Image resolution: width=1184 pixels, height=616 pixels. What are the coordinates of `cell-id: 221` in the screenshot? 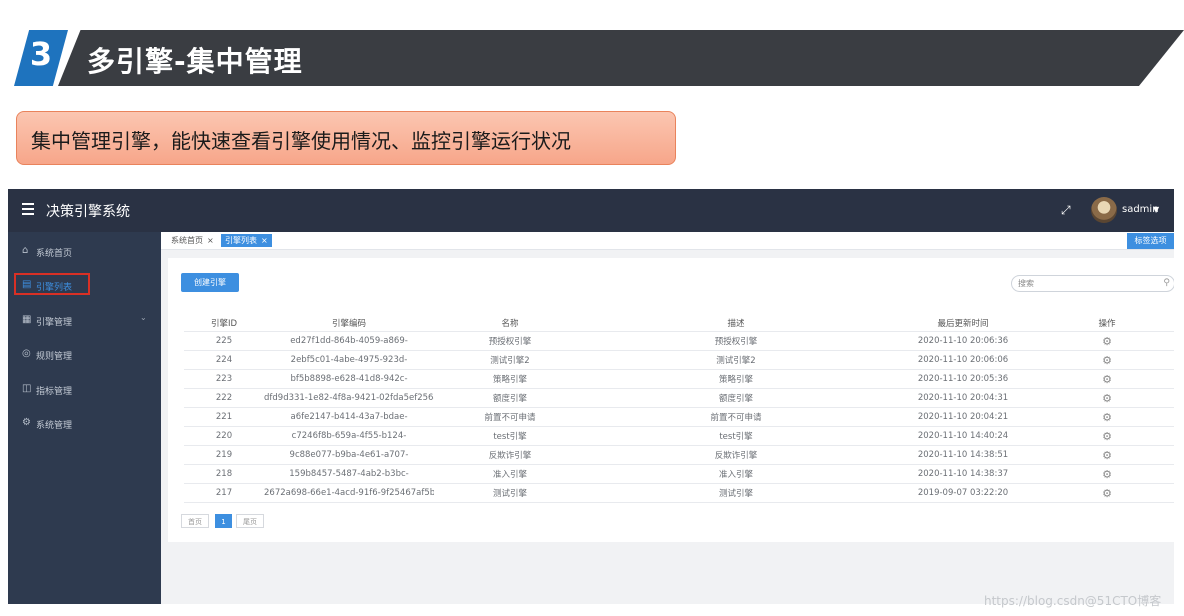 It's located at (224, 417).